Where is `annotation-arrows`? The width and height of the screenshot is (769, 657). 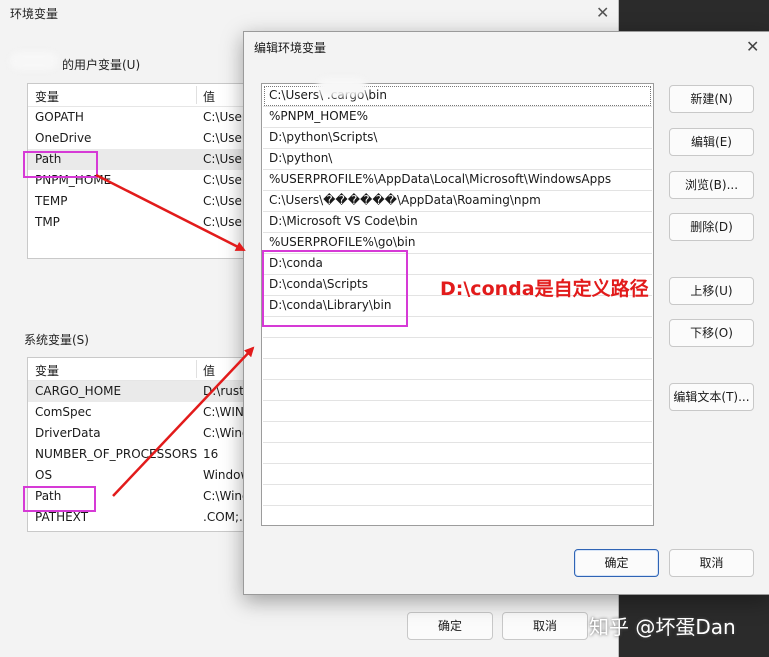
annotation-arrows is located at coordinates (175, 335).